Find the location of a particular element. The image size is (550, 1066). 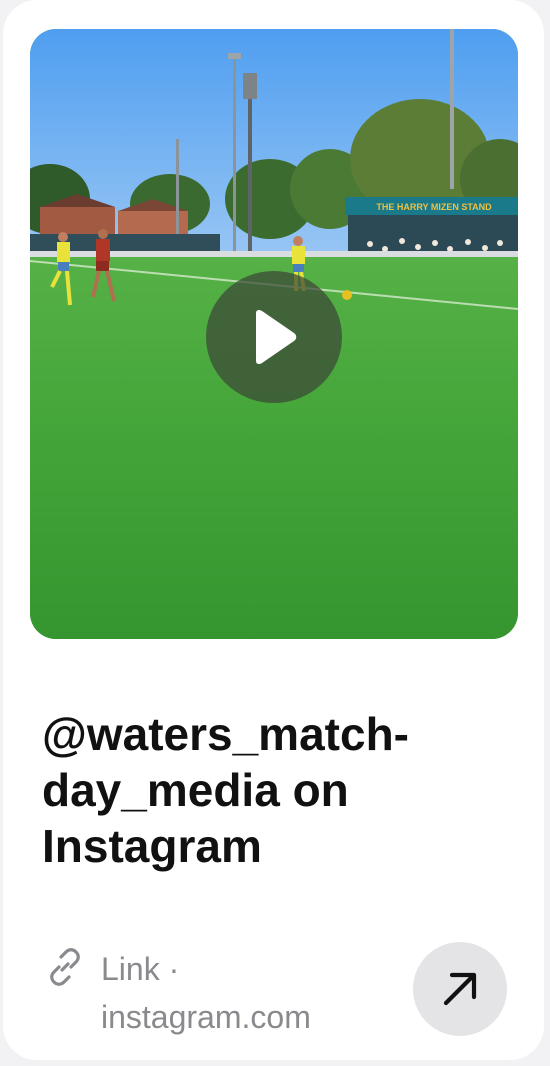

link-icon is located at coordinates (65, 967).